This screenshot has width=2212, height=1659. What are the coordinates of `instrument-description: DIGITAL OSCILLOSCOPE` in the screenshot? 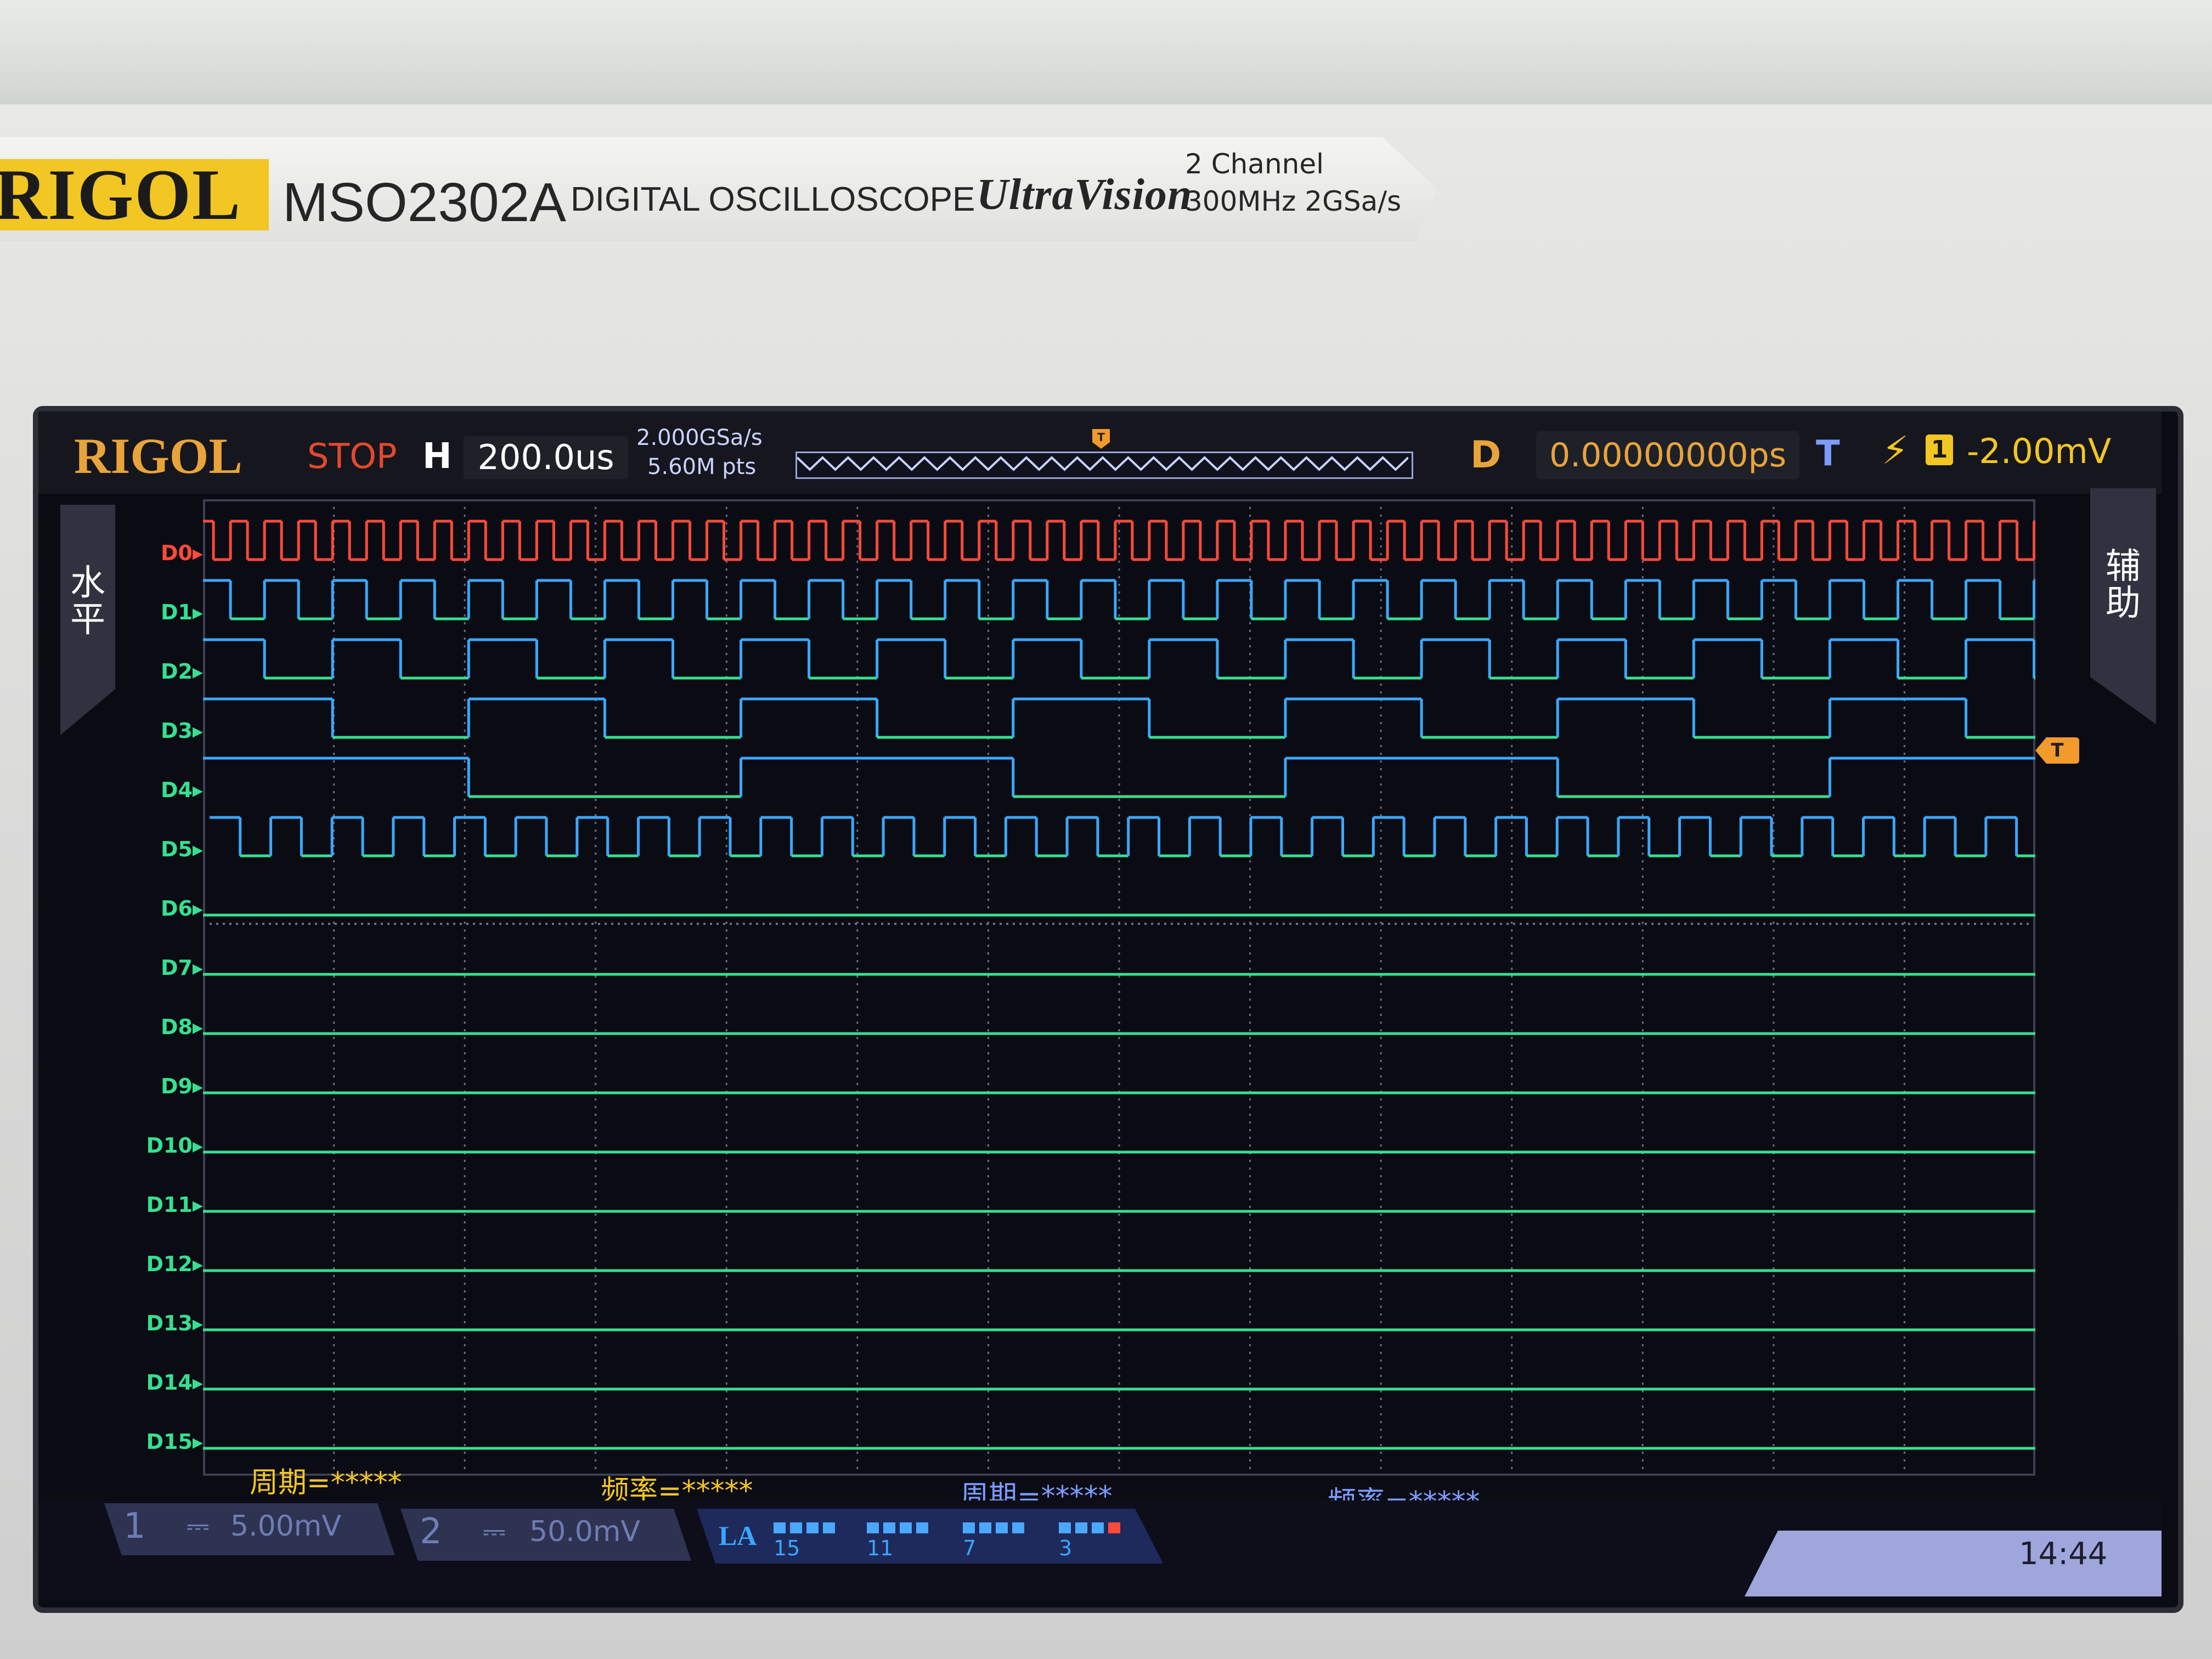 It's located at (773, 199).